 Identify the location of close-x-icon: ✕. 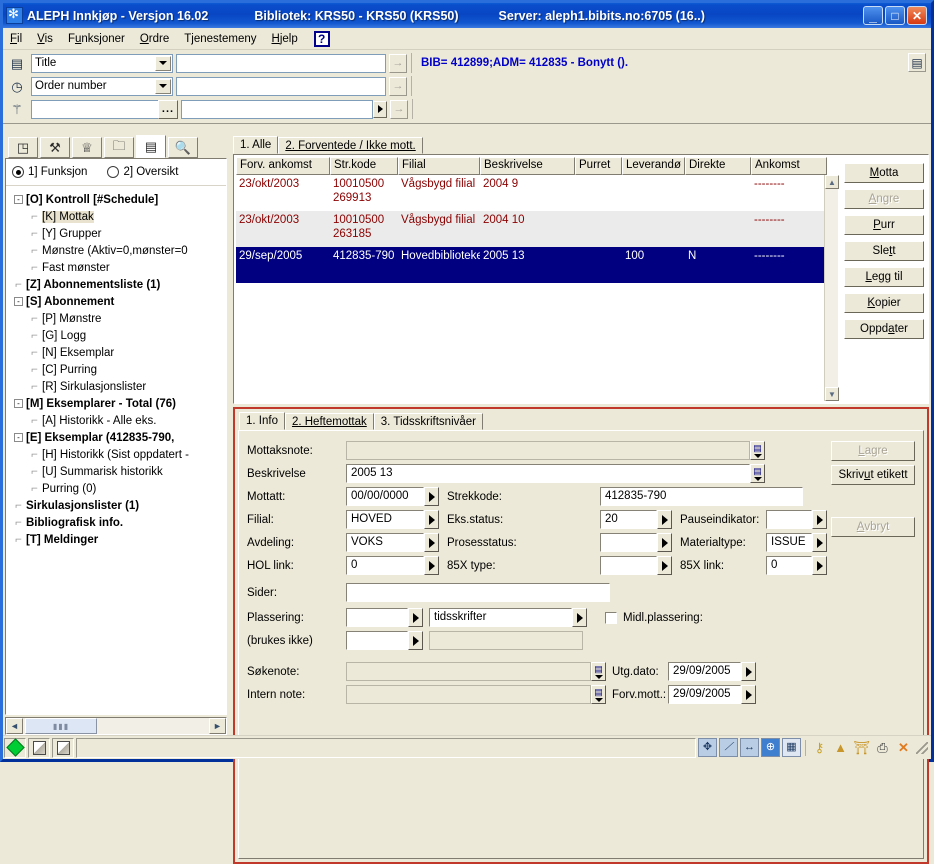
(903, 747).